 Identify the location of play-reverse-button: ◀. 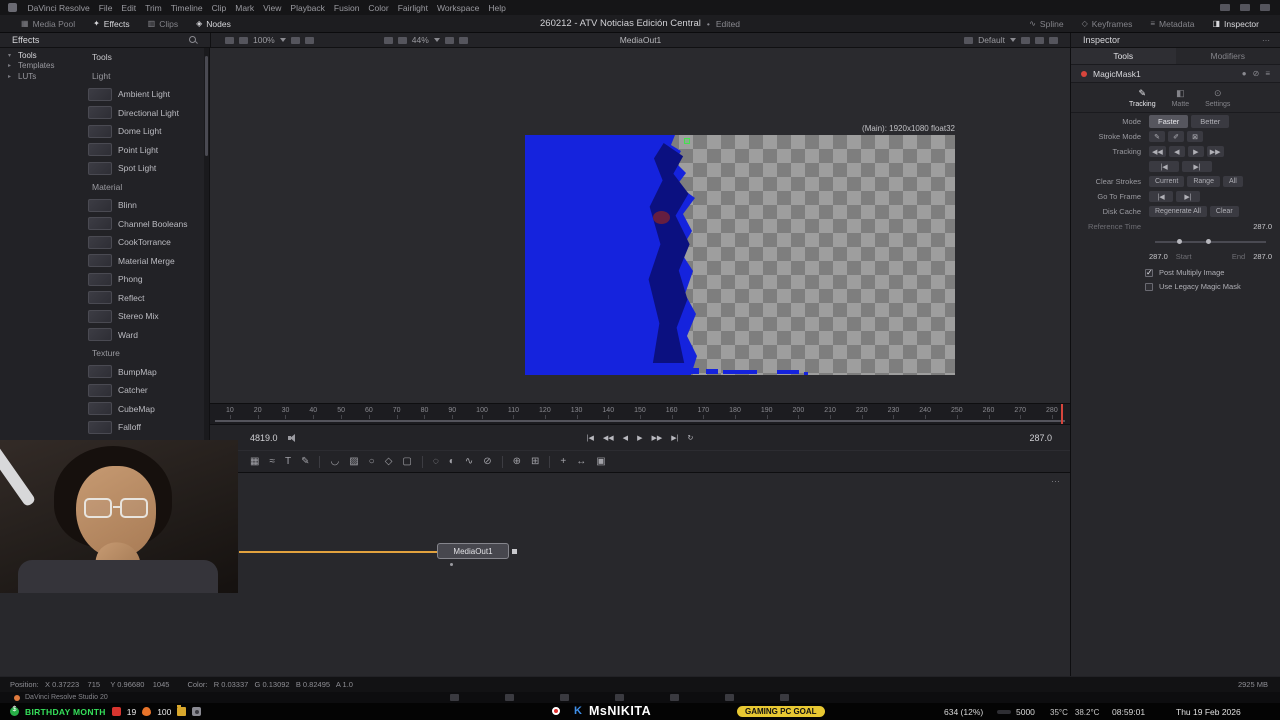
(625, 438).